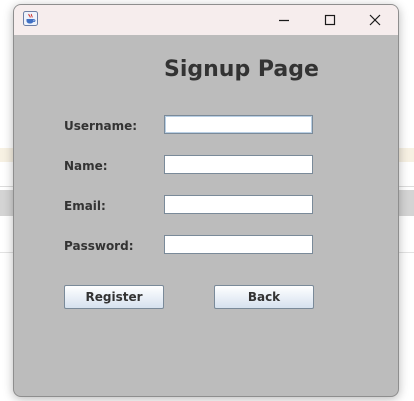 This screenshot has height=401, width=414. What do you see at coordinates (238, 244) in the screenshot?
I see `password-field` at bounding box center [238, 244].